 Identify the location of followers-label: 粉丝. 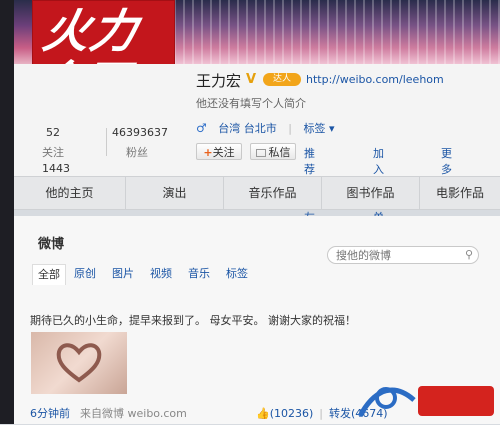
(137, 152).